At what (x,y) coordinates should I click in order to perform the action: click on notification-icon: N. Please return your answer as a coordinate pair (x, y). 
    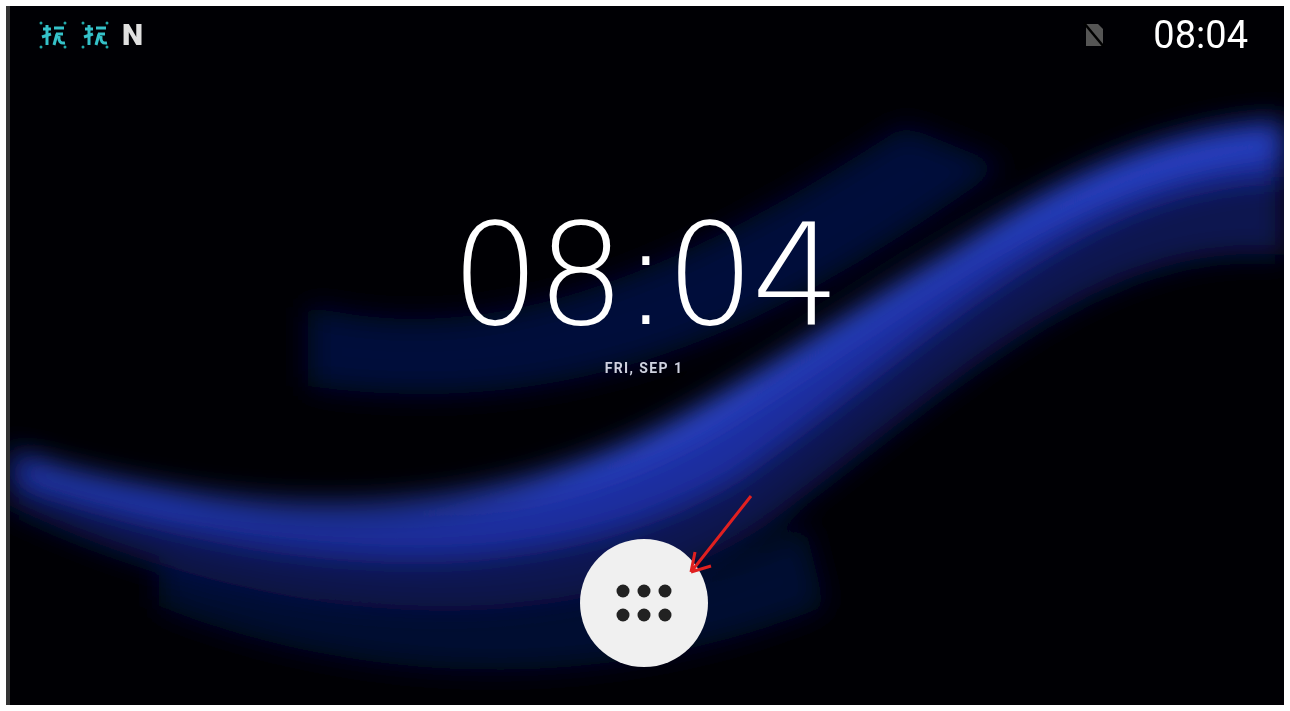
    Looking at the image, I should click on (133, 35).